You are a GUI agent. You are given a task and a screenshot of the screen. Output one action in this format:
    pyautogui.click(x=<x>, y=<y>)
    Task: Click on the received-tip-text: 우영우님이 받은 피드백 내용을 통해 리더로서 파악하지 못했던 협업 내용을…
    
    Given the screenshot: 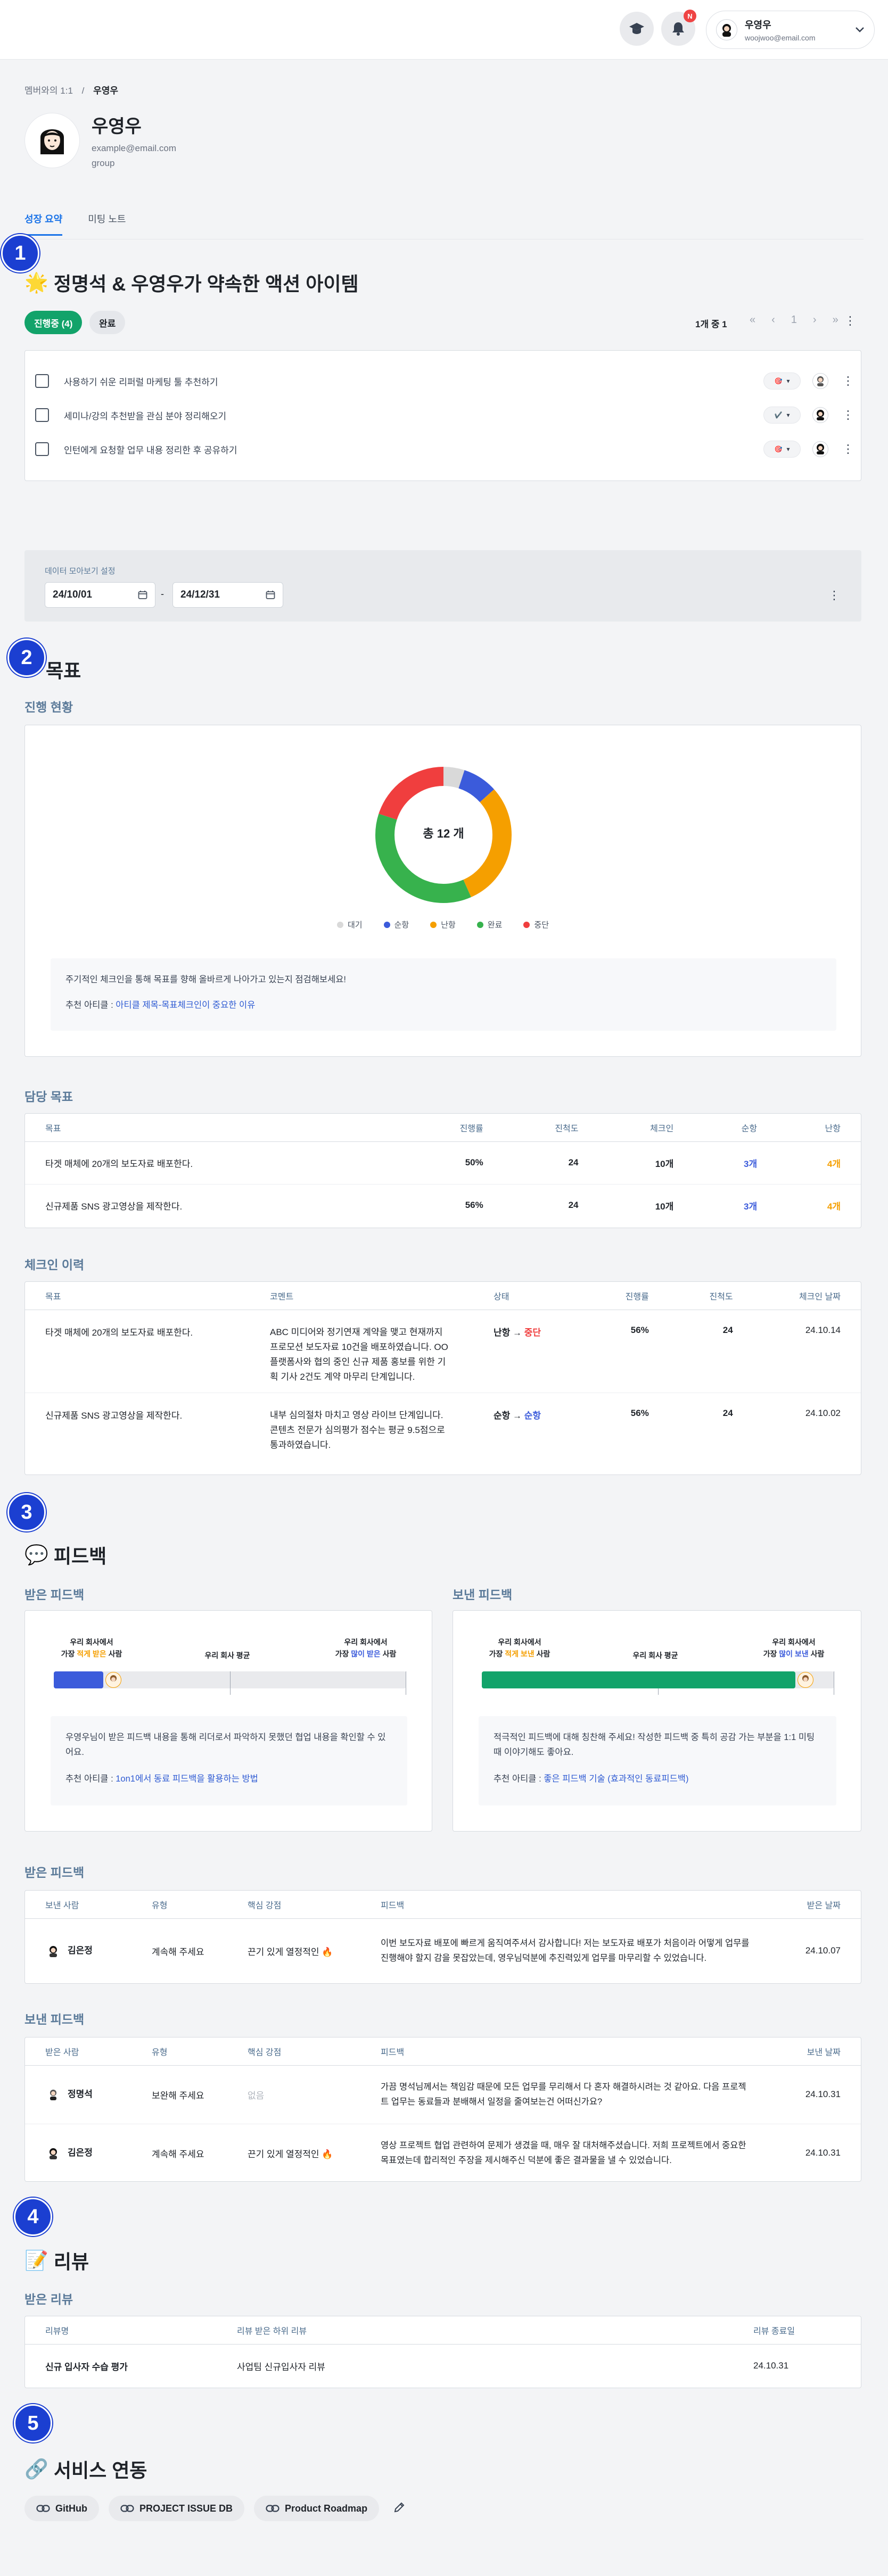 What is the action you would take?
    pyautogui.click(x=225, y=1745)
    